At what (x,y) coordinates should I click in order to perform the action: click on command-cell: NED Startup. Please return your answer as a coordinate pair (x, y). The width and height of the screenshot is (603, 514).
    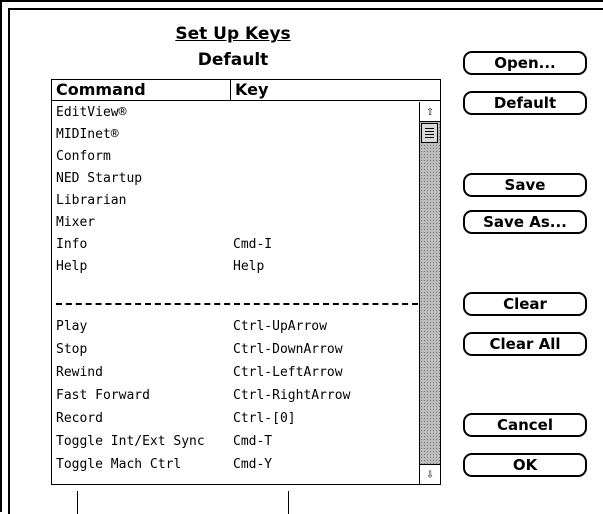
    Looking at the image, I should click on (99, 178).